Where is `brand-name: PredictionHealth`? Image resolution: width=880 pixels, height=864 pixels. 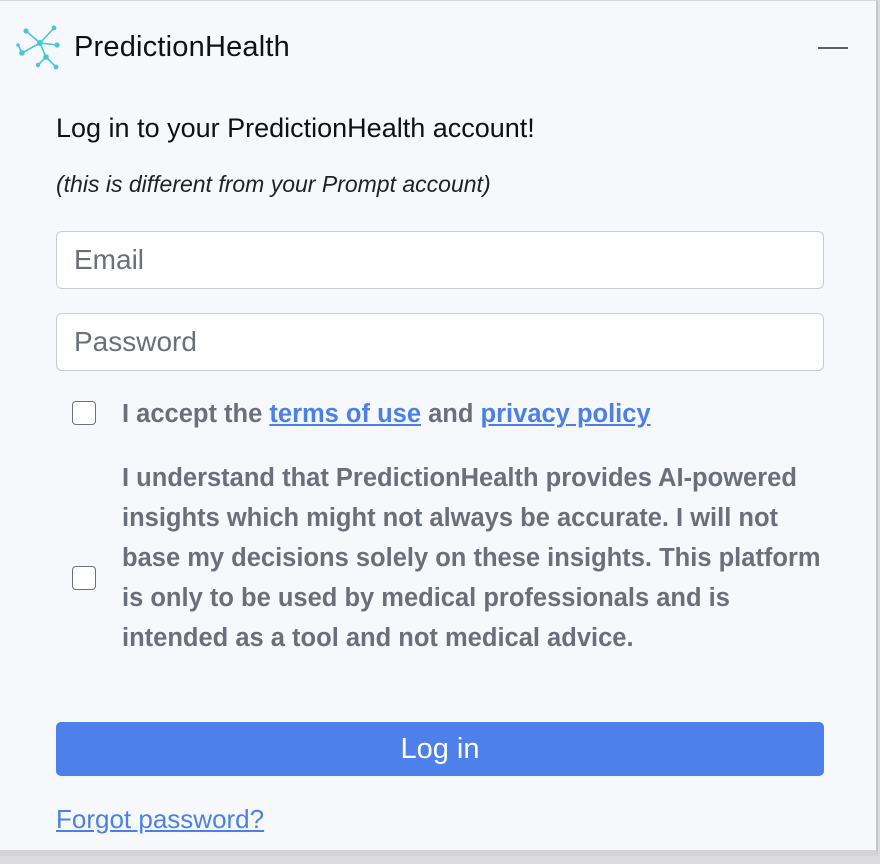 brand-name: PredictionHealth is located at coordinates (182, 46).